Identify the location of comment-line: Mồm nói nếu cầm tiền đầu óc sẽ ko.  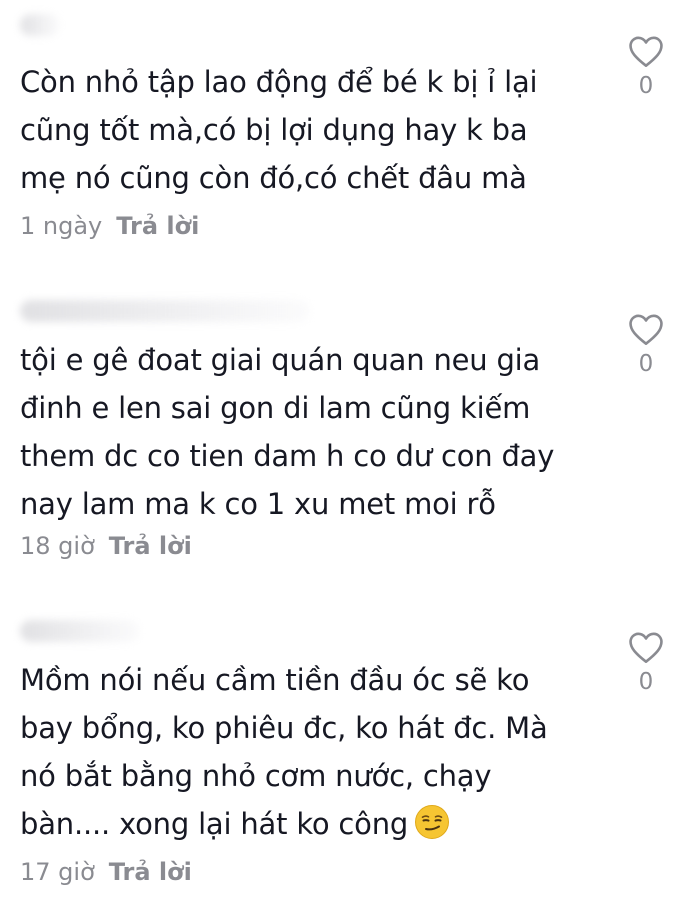
(275, 680).